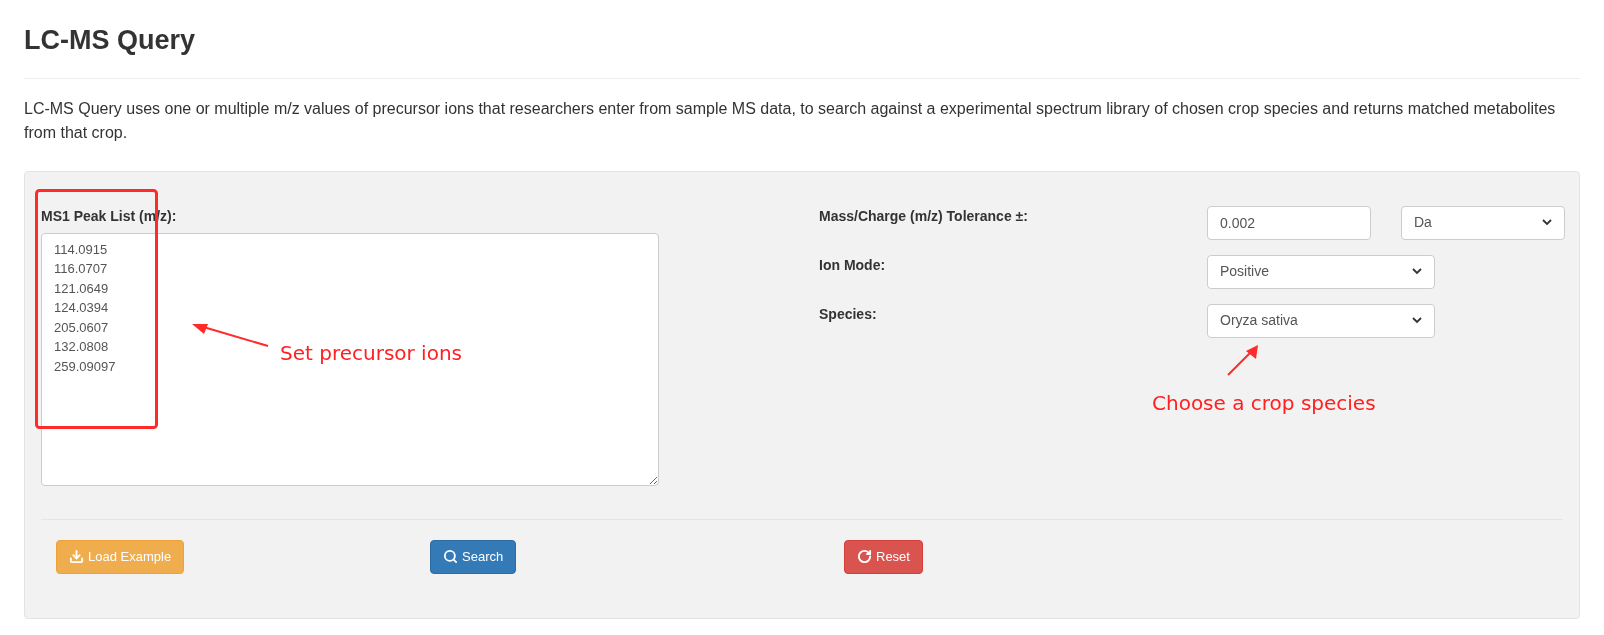  I want to click on download-icon, so click(76, 557).